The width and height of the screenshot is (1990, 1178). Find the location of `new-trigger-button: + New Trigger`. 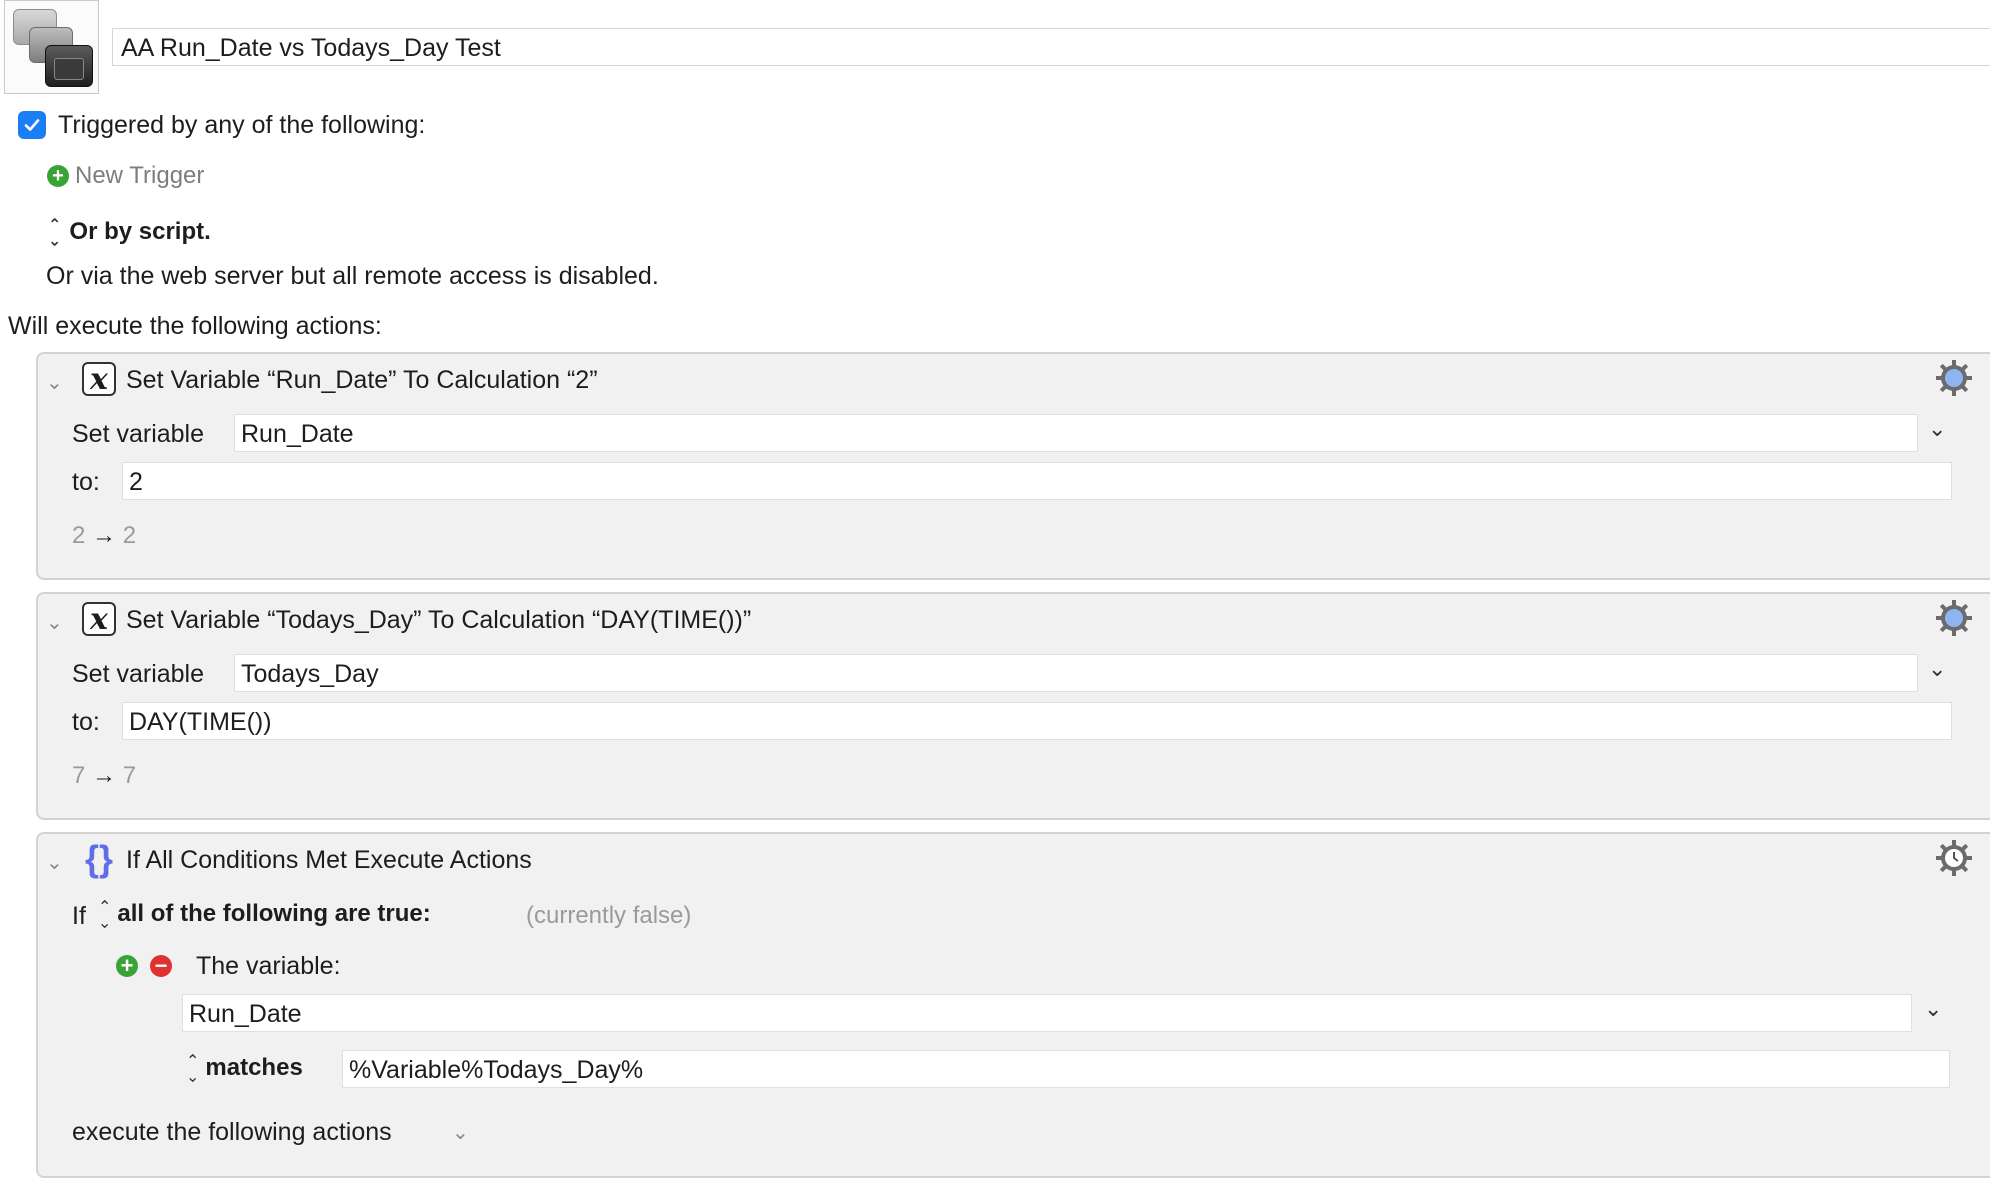

new-trigger-button: + New Trigger is located at coordinates (125, 176).